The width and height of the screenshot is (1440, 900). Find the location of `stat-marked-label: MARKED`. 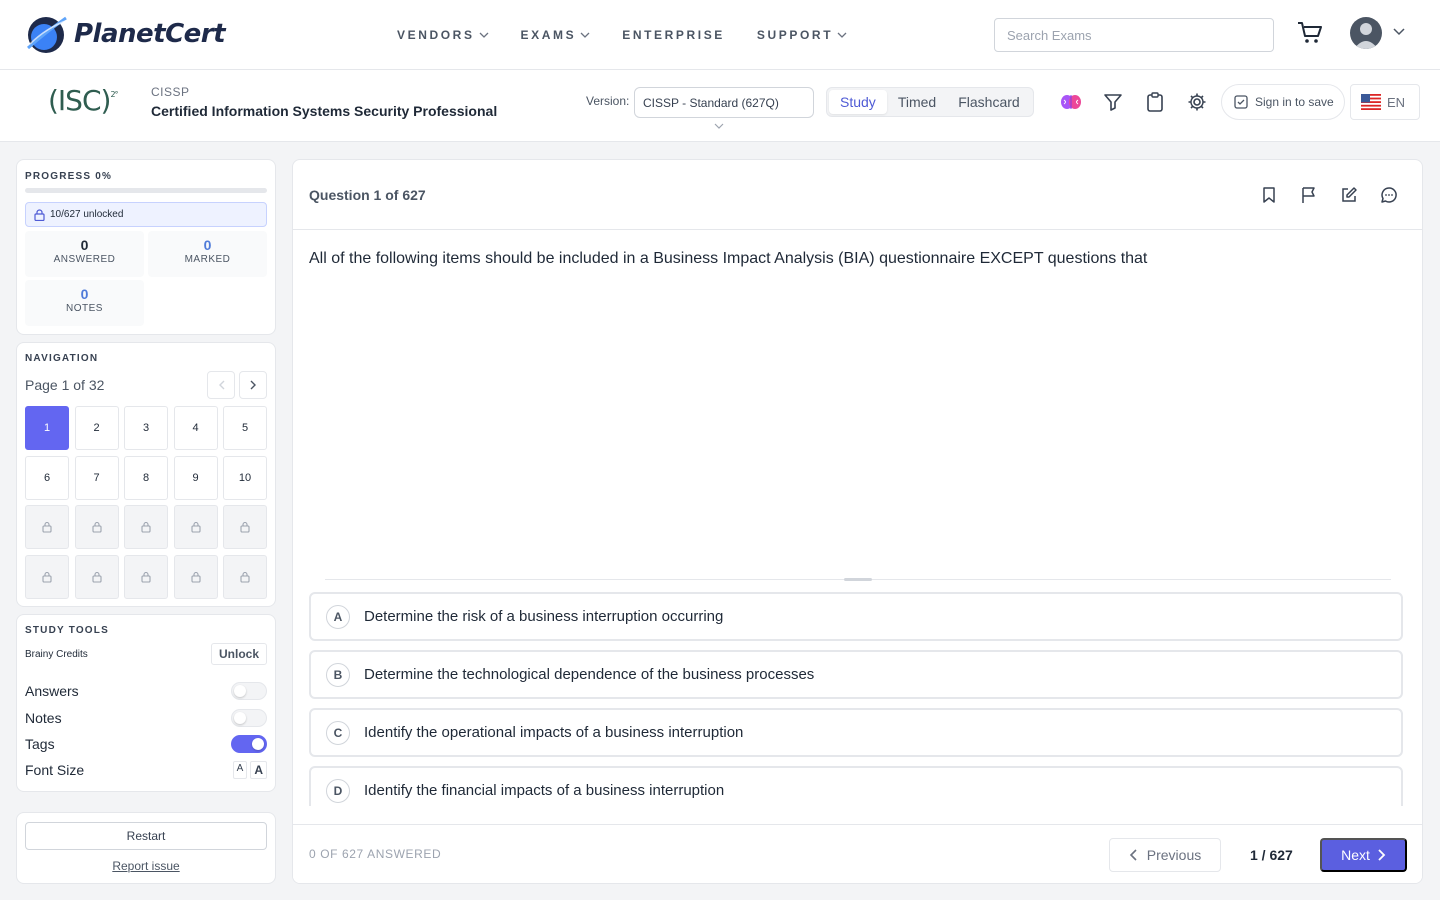

stat-marked-label: MARKED is located at coordinates (207, 259).